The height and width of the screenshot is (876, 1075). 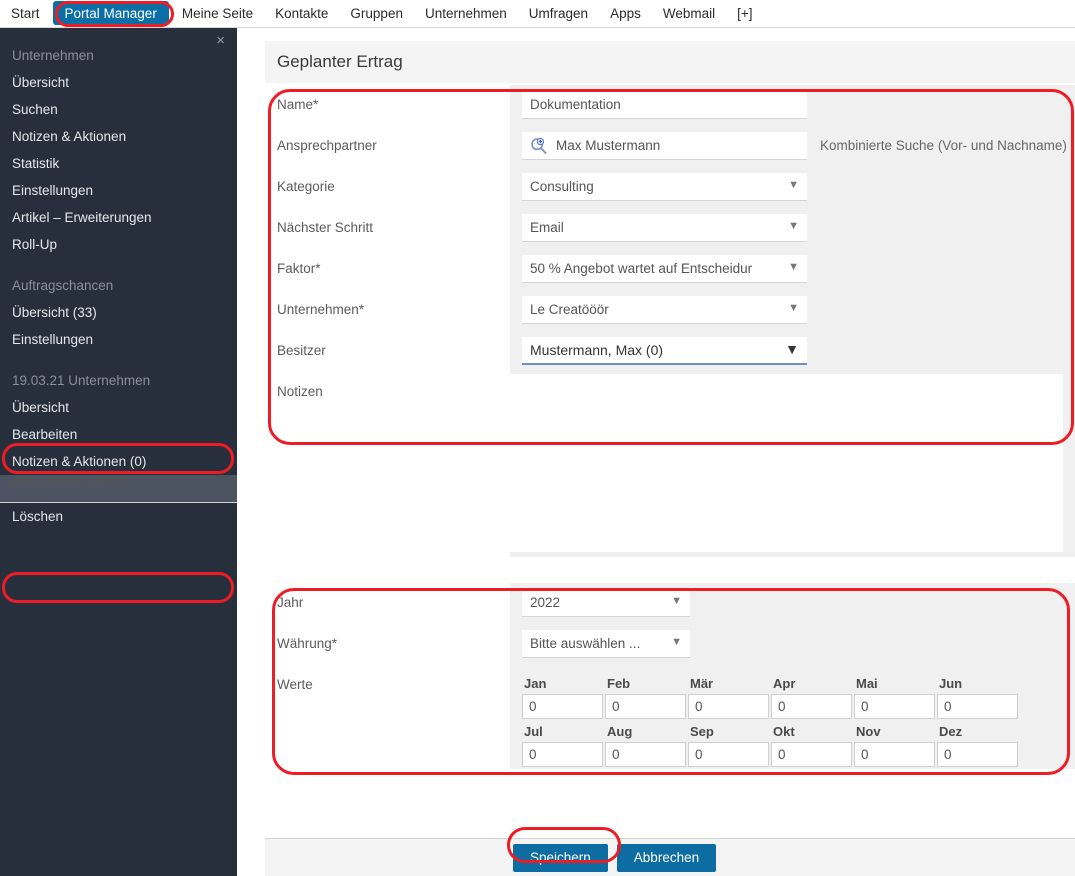 I want to click on month-input-maer, so click(x=728, y=706).